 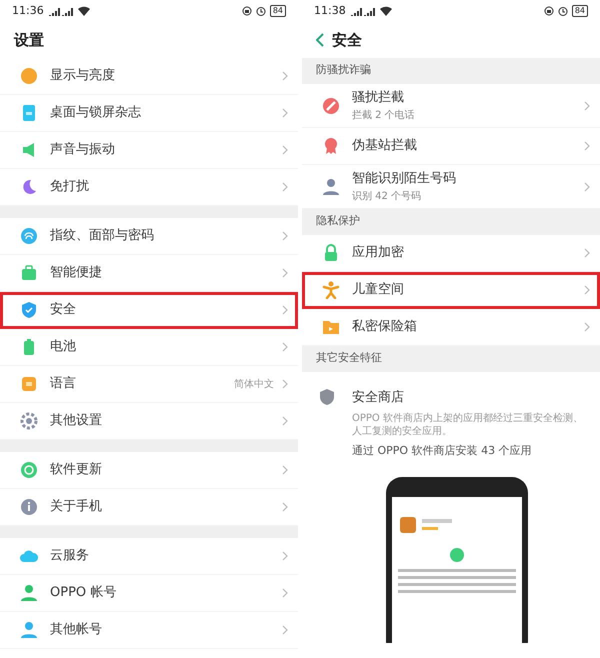 What do you see at coordinates (63, 310) in the screenshot?
I see `row-label: 安全` at bounding box center [63, 310].